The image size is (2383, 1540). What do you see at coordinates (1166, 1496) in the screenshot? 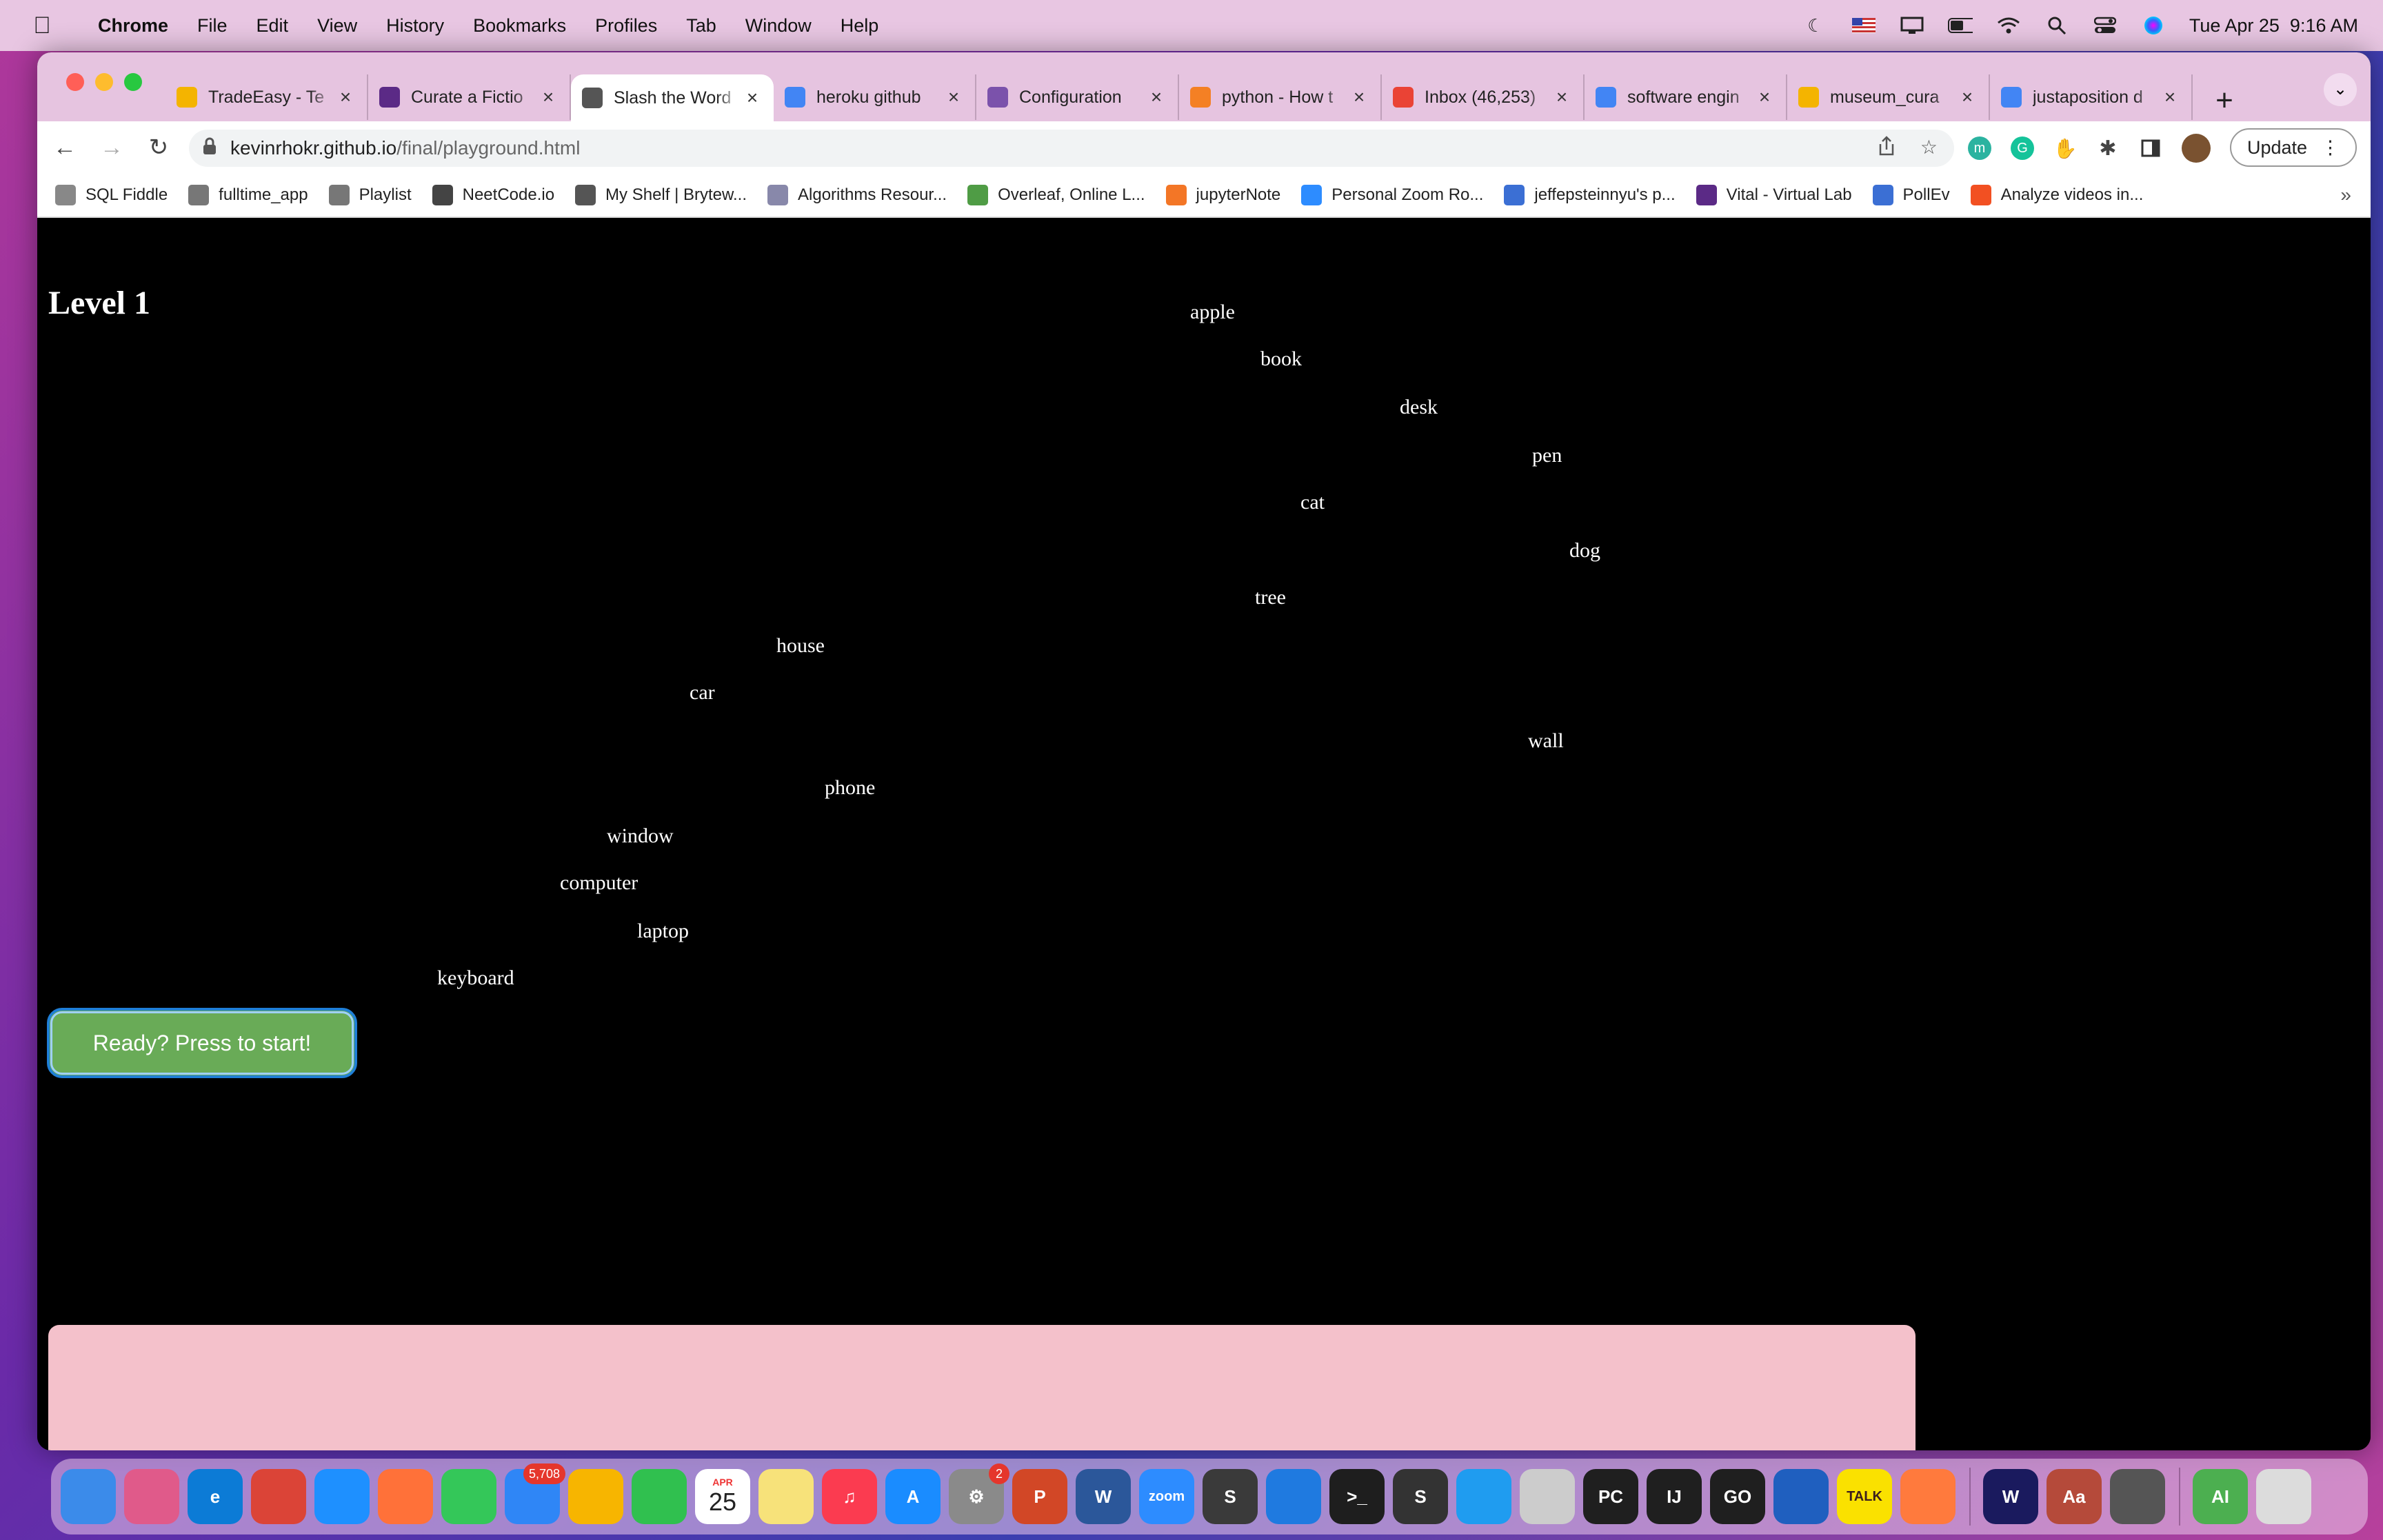
I see `zoom-icon: zoom` at bounding box center [1166, 1496].